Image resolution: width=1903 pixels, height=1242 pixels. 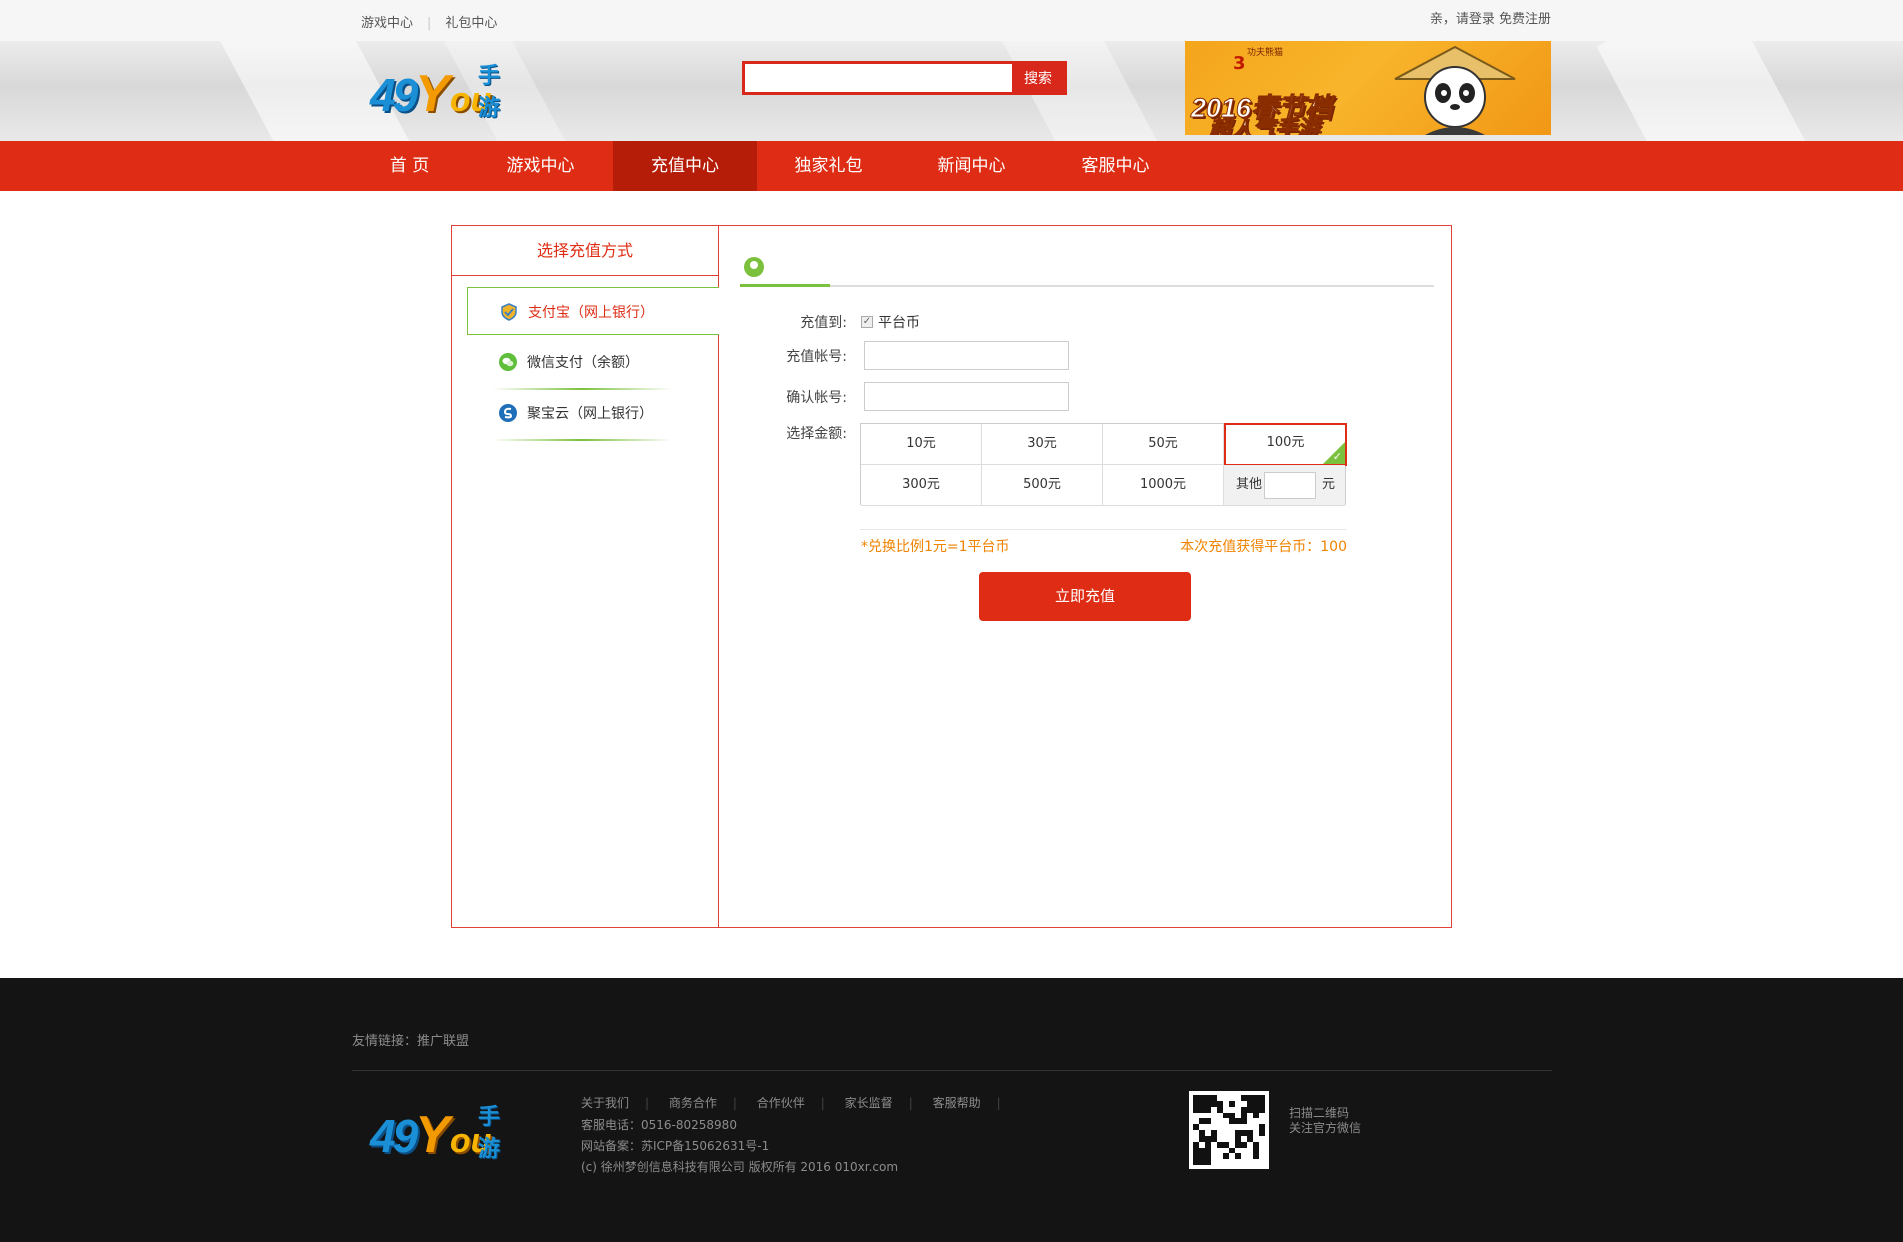 What do you see at coordinates (409, 166) in the screenshot?
I see `nav-home: 首 页` at bounding box center [409, 166].